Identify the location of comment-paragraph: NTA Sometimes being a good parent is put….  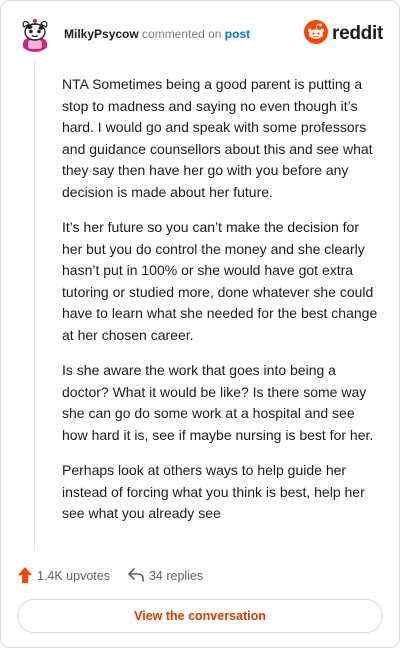
(217, 138).